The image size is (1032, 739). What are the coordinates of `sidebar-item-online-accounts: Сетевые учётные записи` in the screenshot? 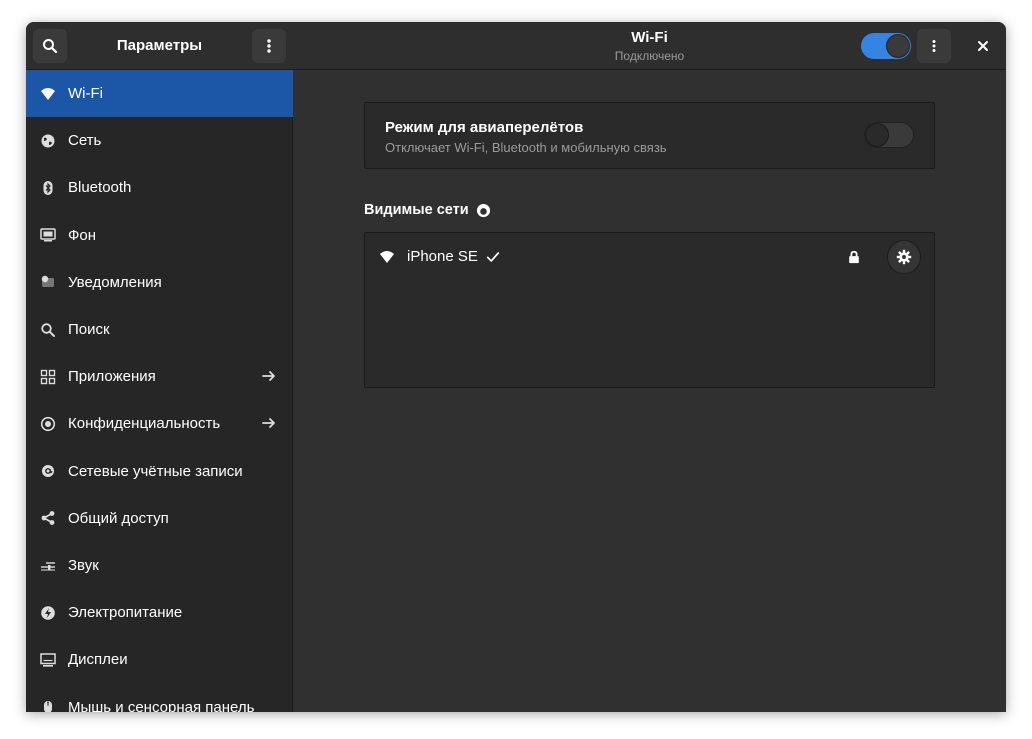 It's located at (159, 471).